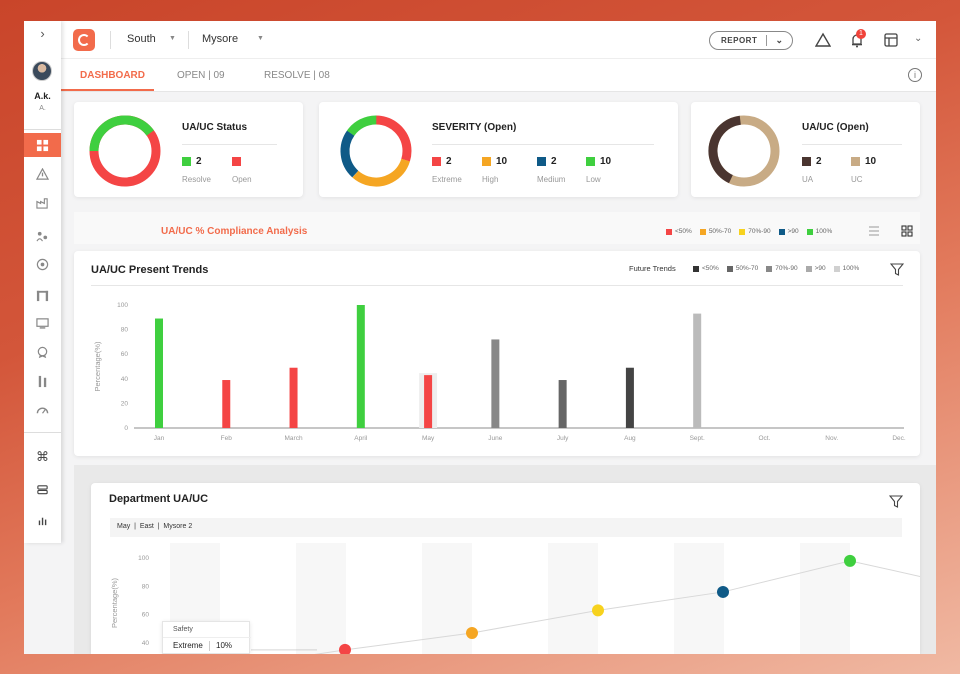 The image size is (960, 674). What do you see at coordinates (776, 268) in the screenshot?
I see `future-trends-legend: <50% 50%-70 70%-90 >90 100%` at bounding box center [776, 268].